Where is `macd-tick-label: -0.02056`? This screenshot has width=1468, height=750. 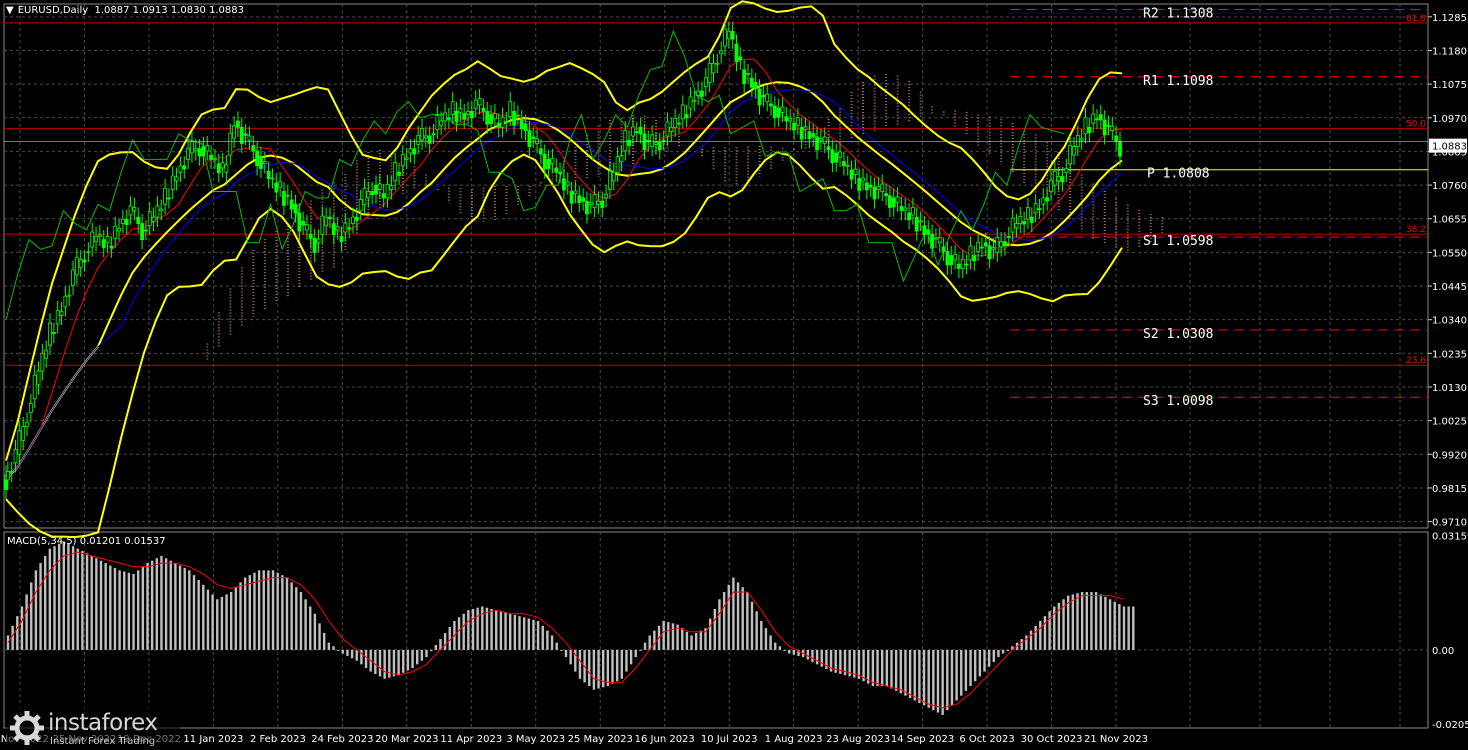 macd-tick-label: -0.02056 is located at coordinates (1450, 725).